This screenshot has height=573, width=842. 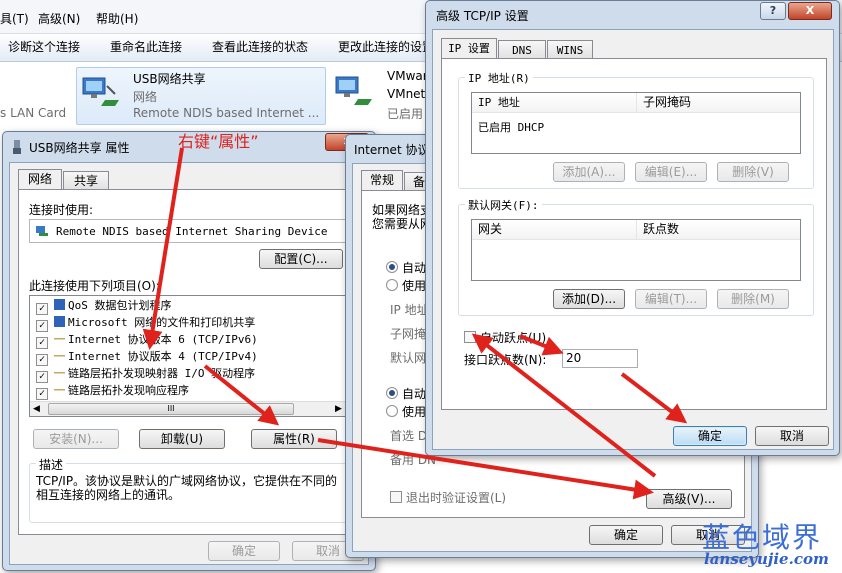 I want to click on auto-metric-label: 自动跃点(U), so click(x=513, y=338).